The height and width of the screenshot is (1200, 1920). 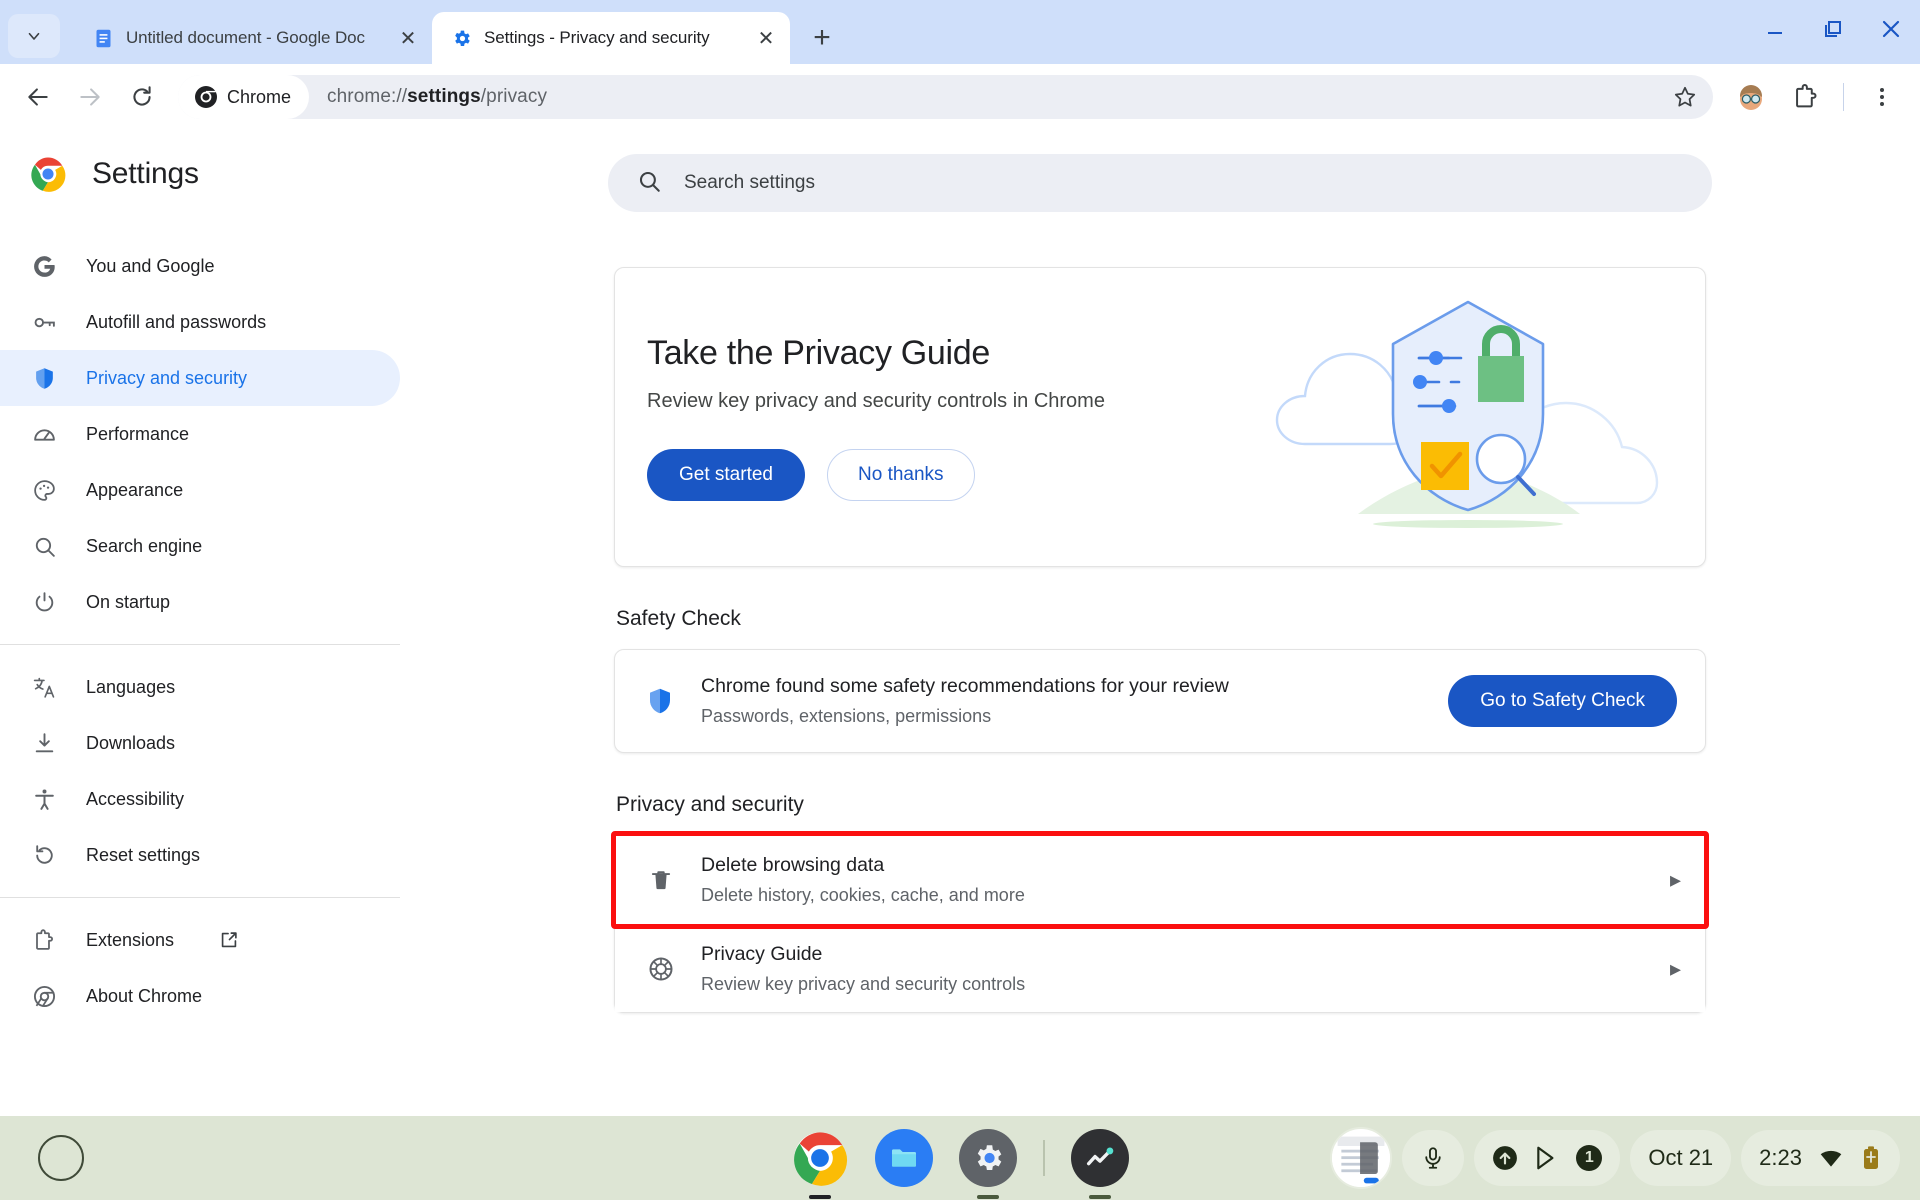 What do you see at coordinates (1562, 701) in the screenshot?
I see `go-to-safety-check-button: Go to Safety Check` at bounding box center [1562, 701].